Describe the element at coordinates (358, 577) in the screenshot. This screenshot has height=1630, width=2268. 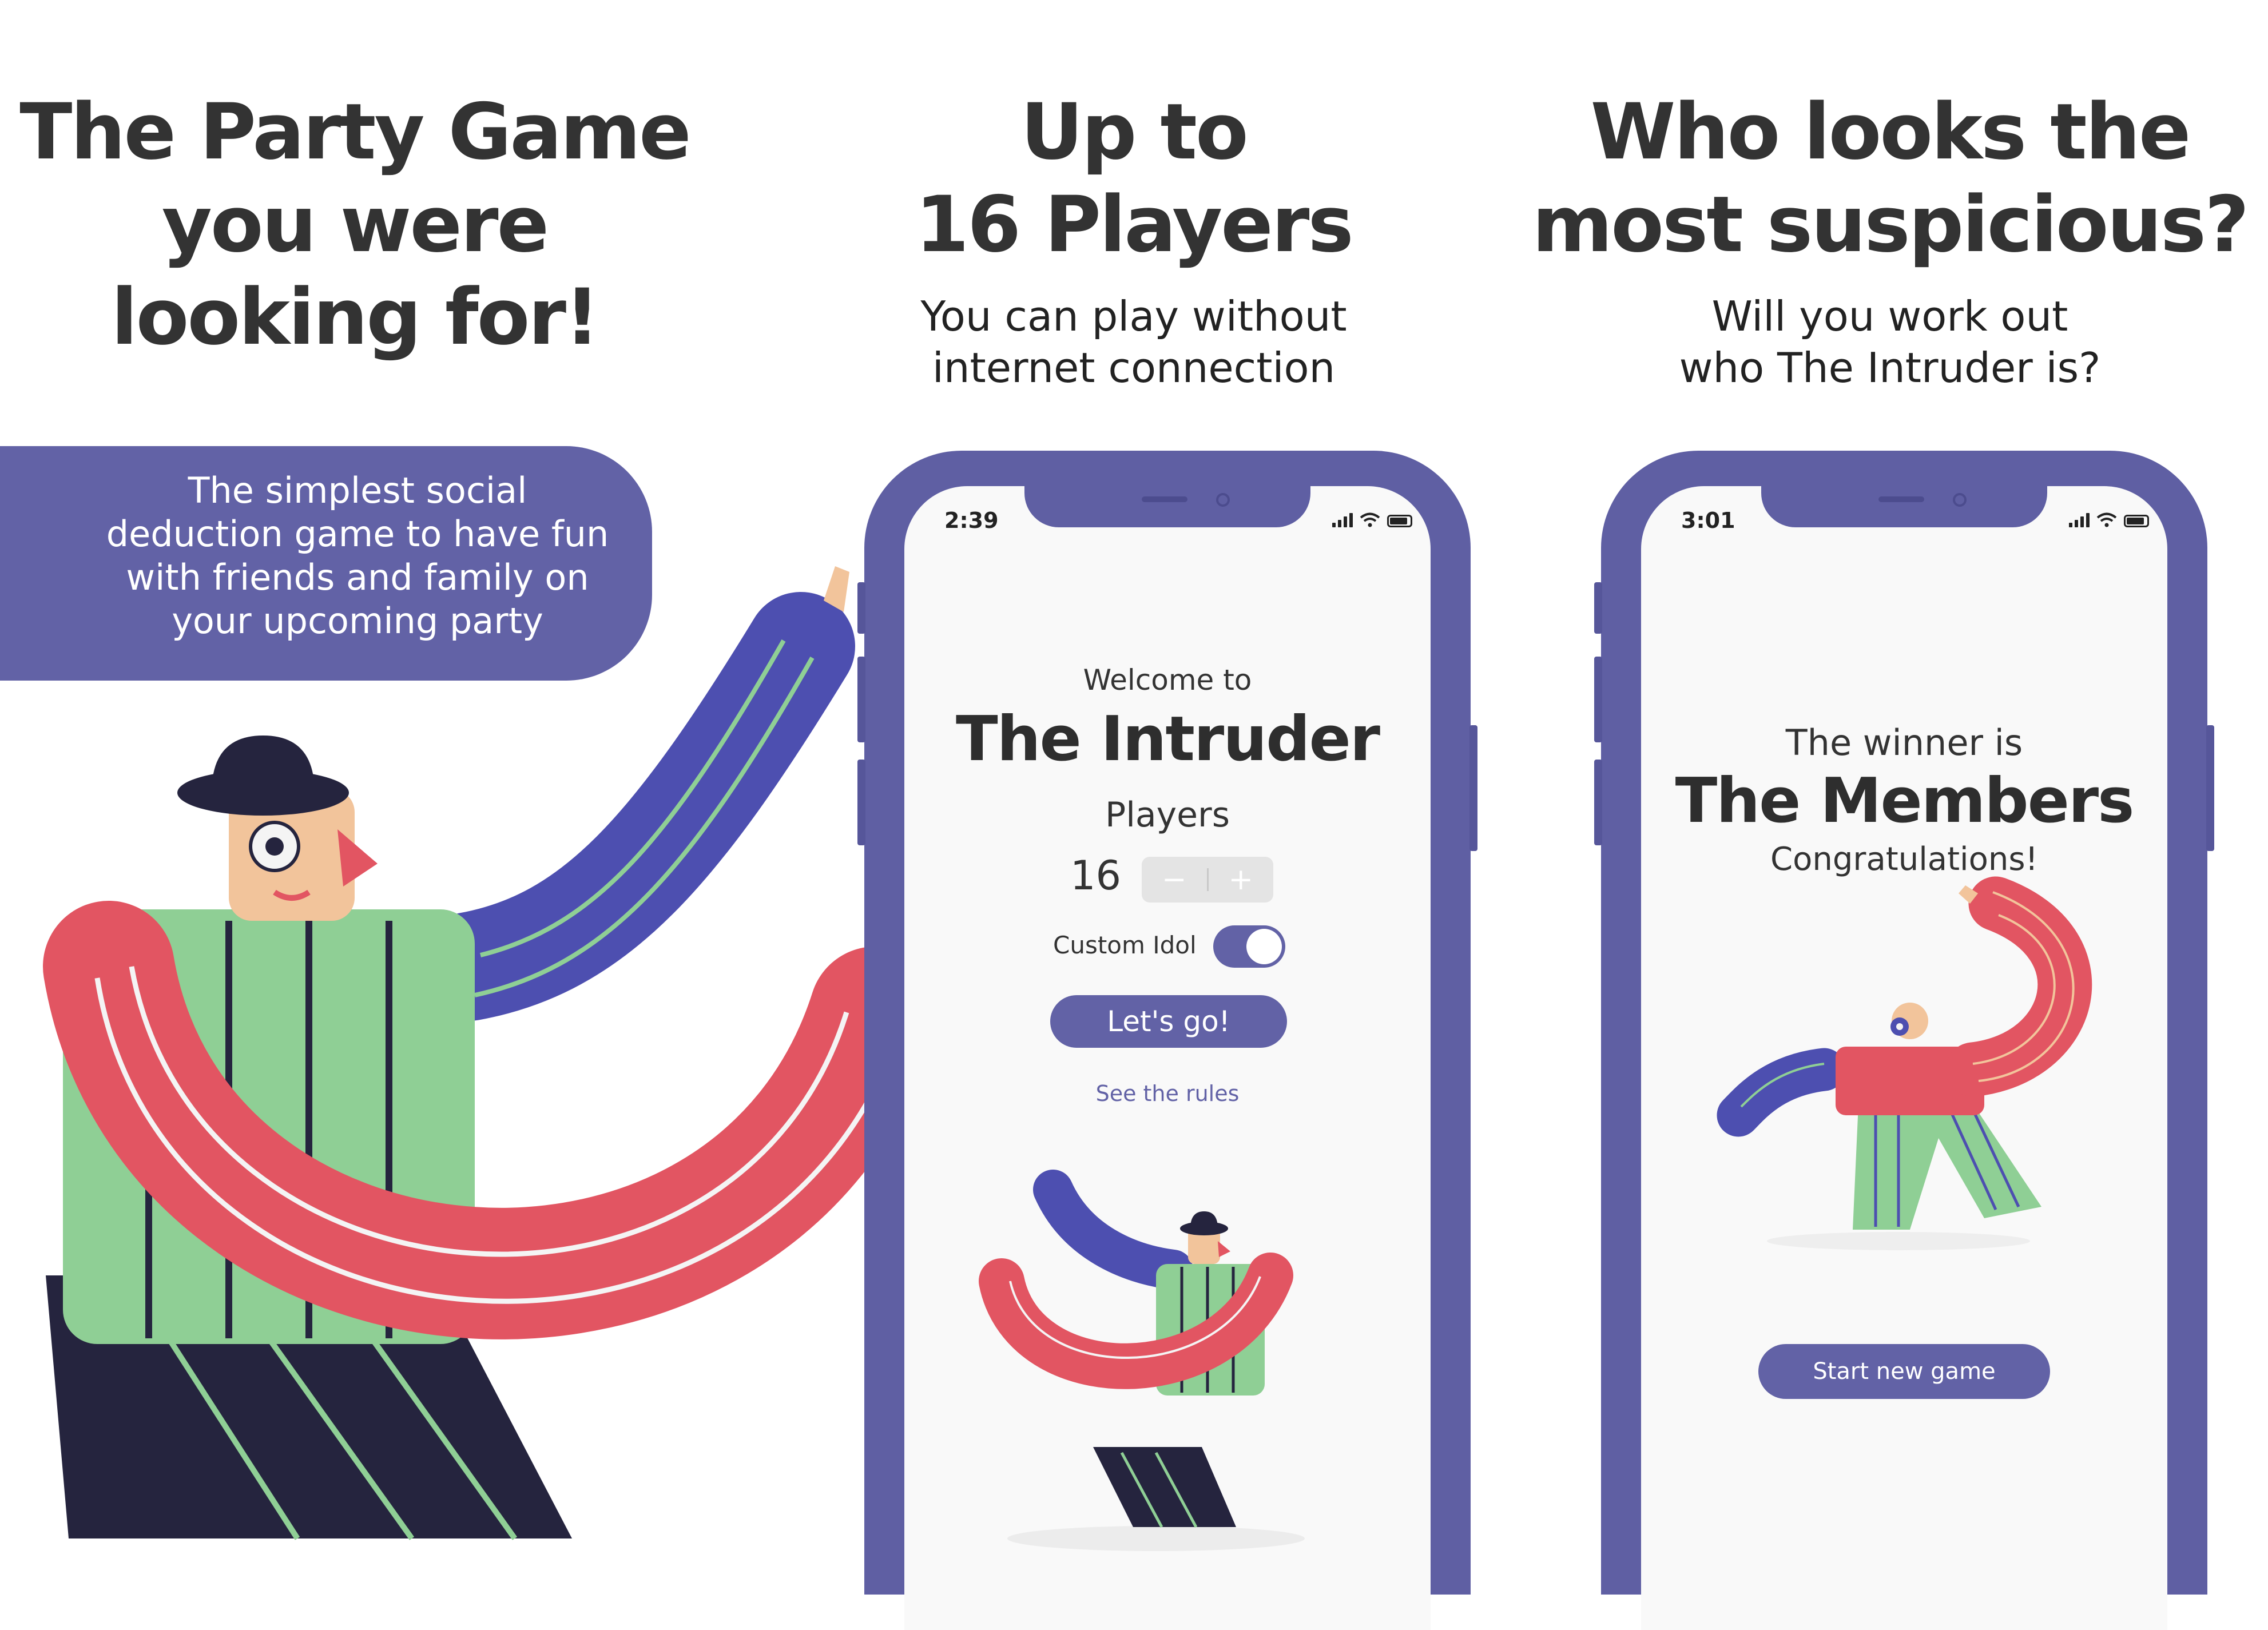
I see `tagline-line: with friends and family on` at that location.